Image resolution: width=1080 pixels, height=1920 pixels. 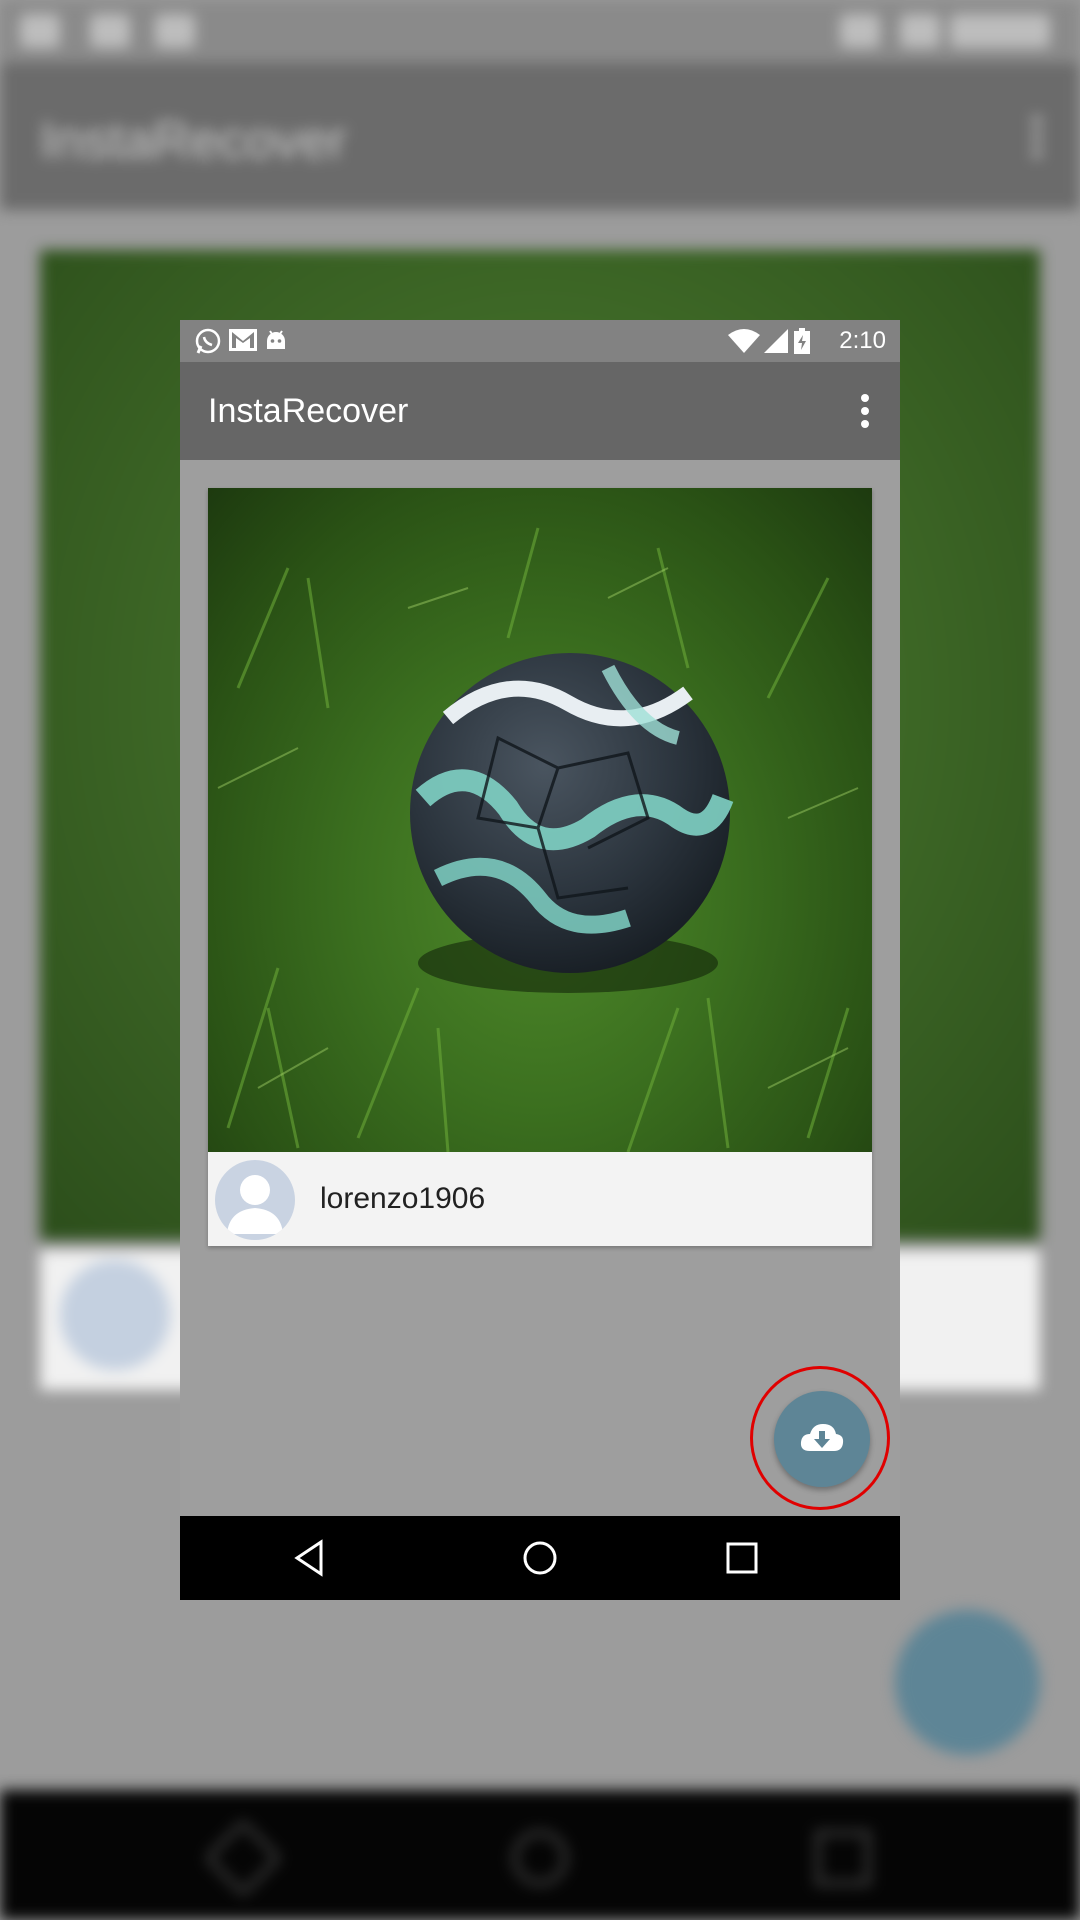 I want to click on status-time: 2:10, so click(x=862, y=340).